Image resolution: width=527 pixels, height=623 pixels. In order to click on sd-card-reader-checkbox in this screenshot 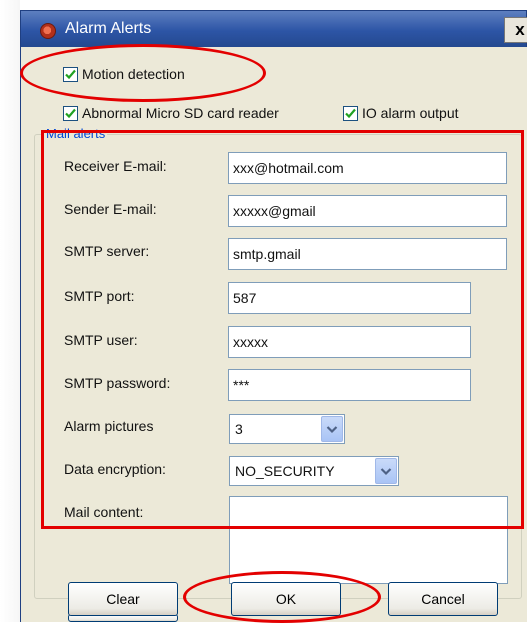, I will do `click(70, 113)`.